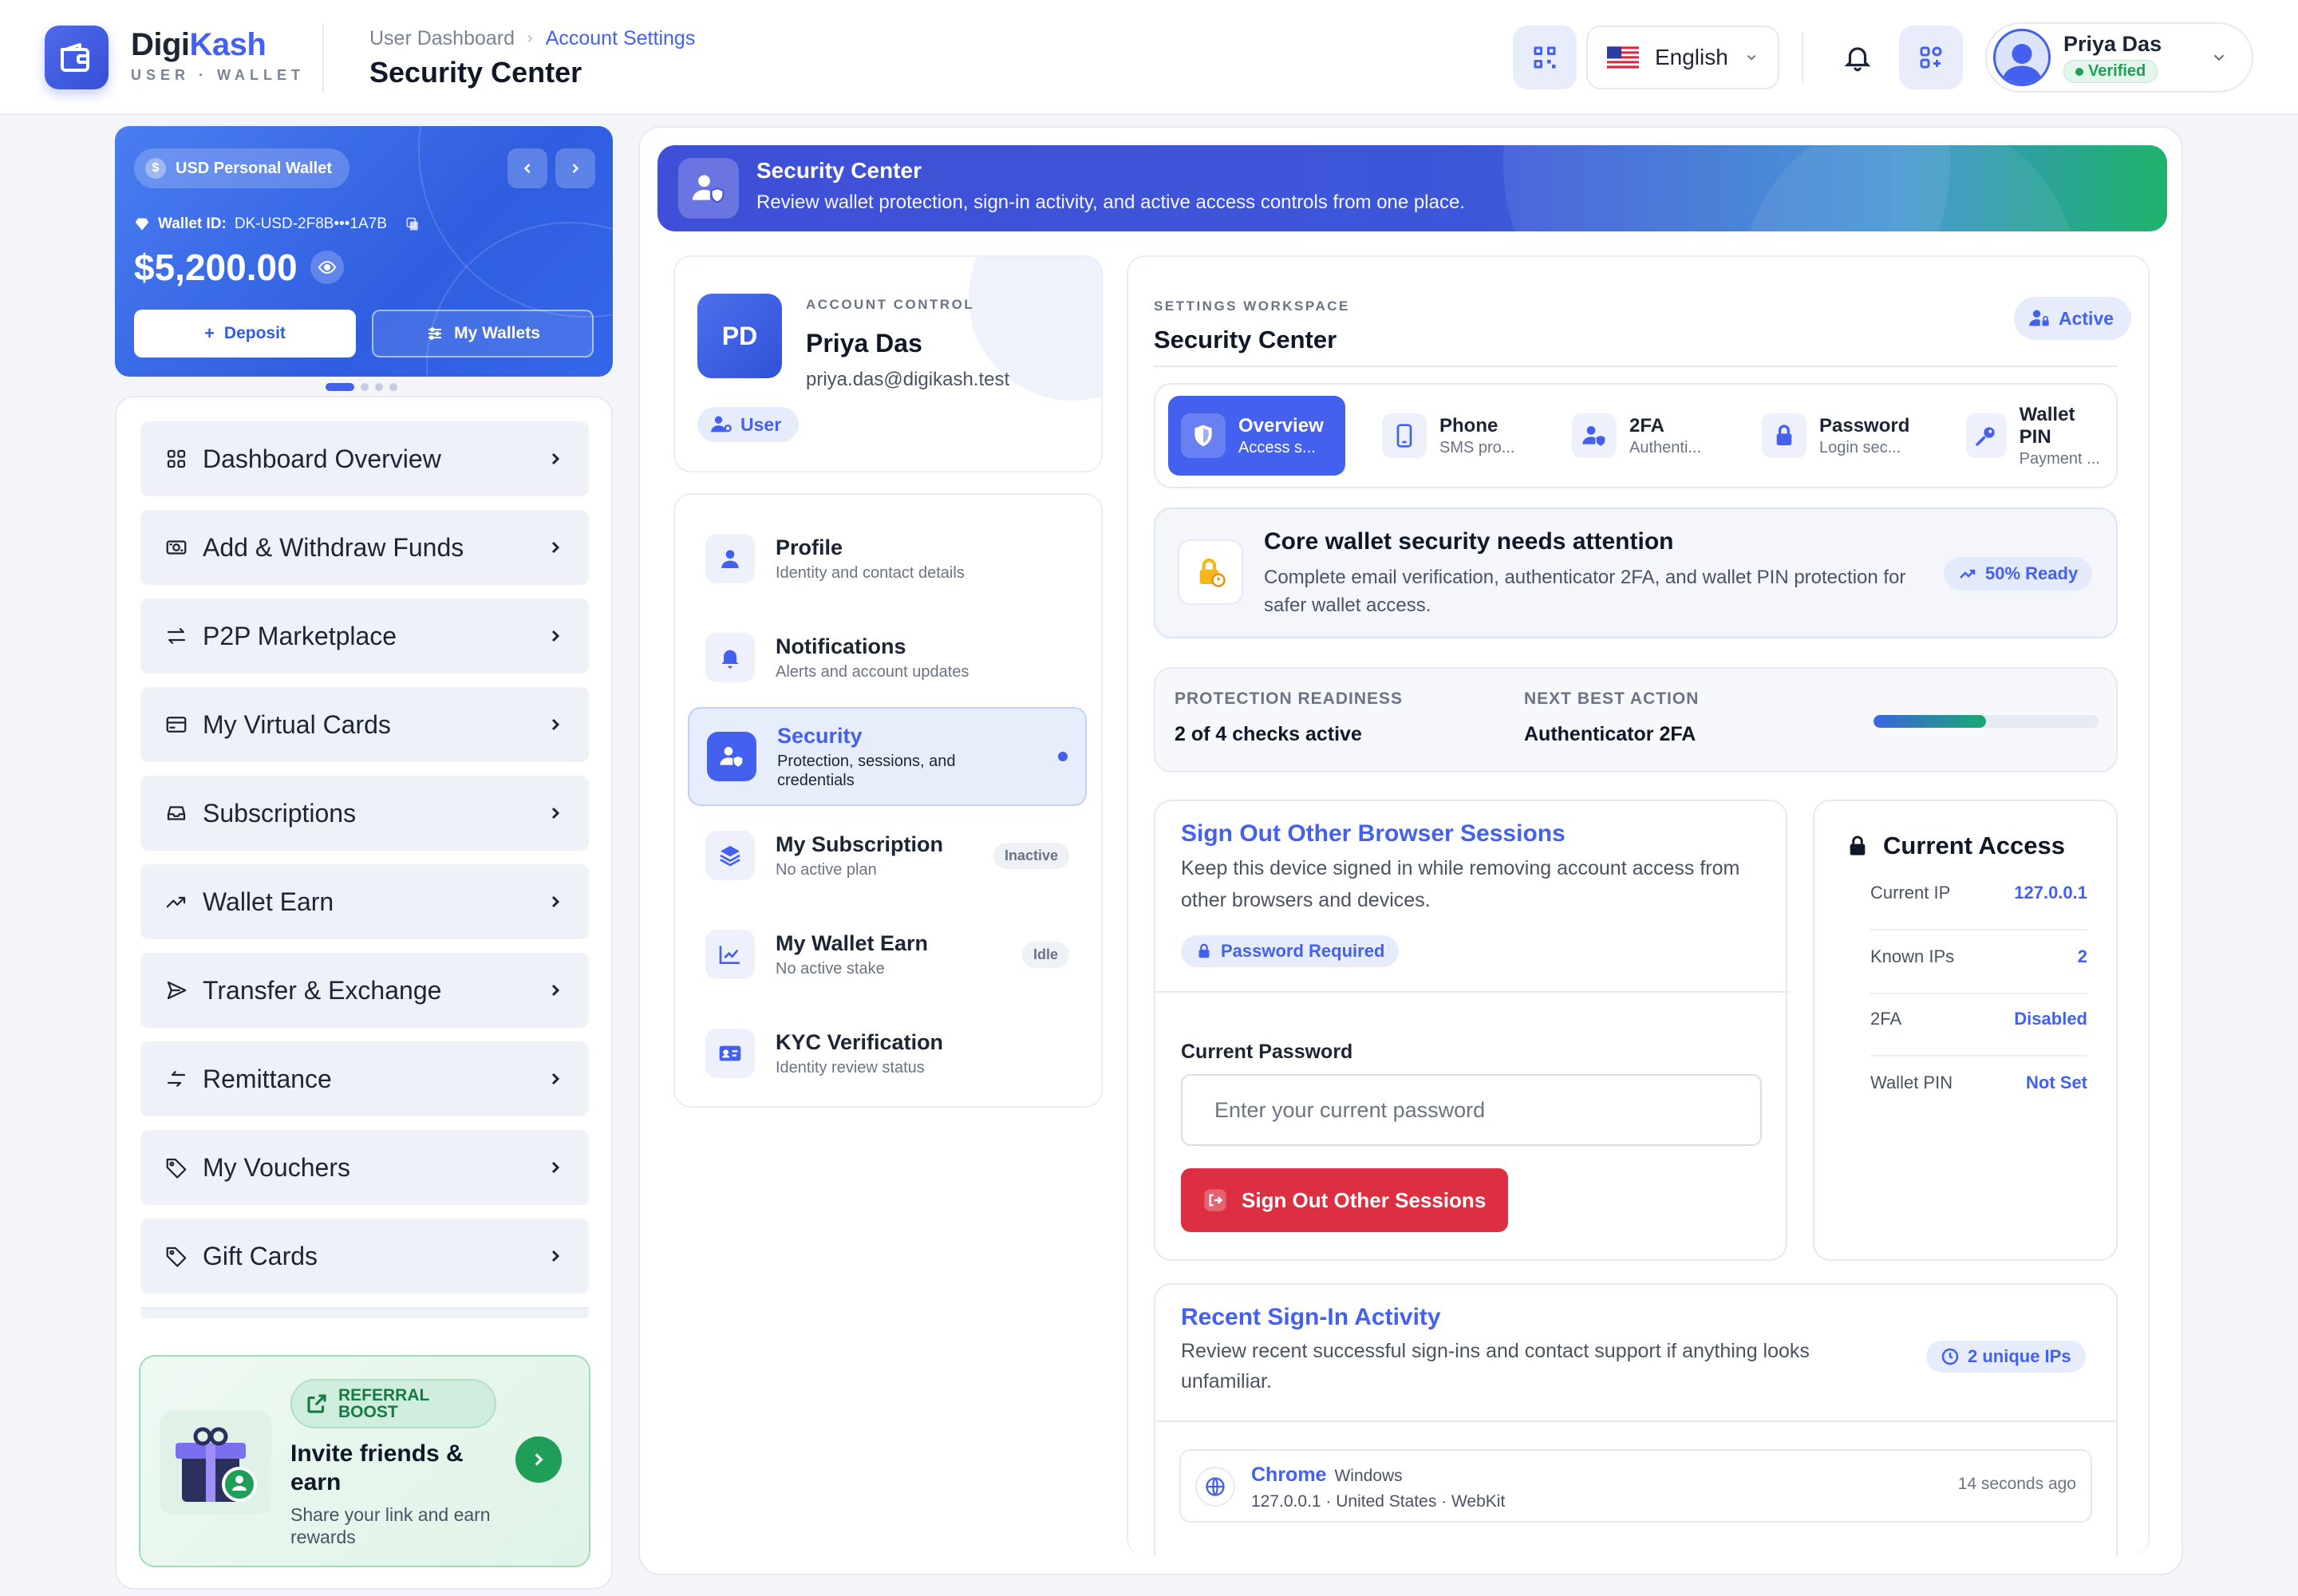 The image size is (2298, 1596). I want to click on phone-icon, so click(1405, 435).